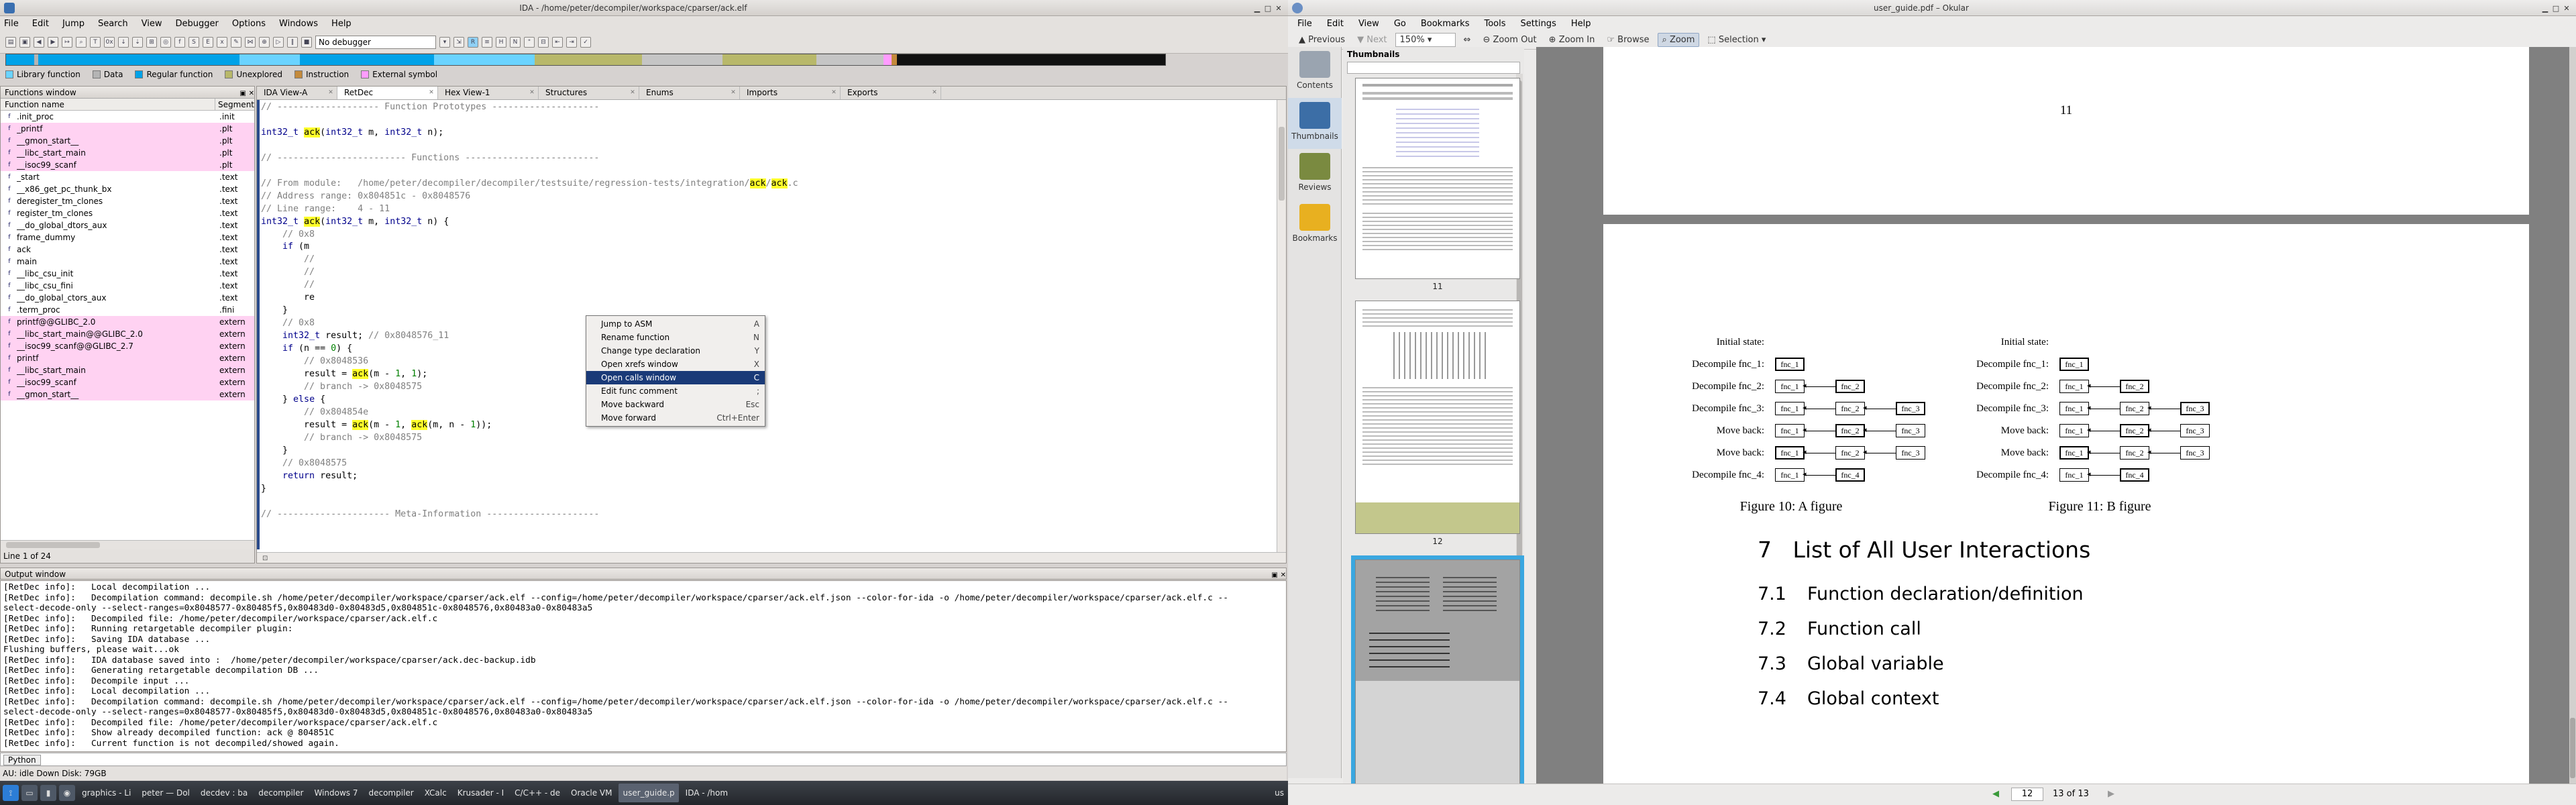  I want to click on code-line: }, so click(767, 311).